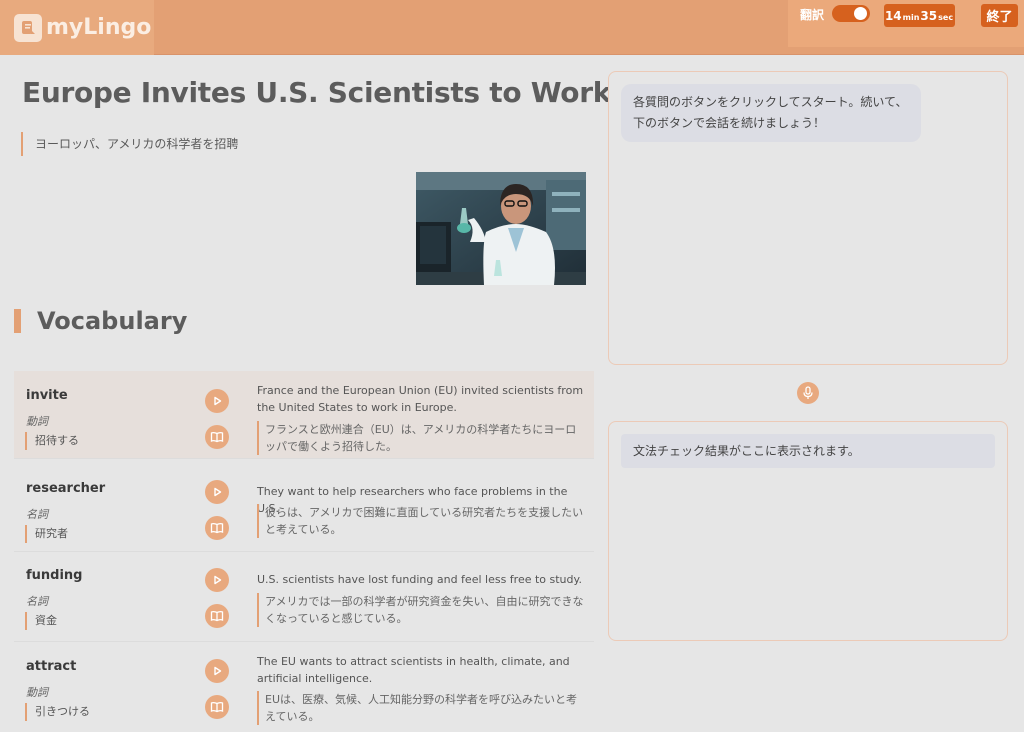 The image size is (1024, 732). Describe the element at coordinates (51, 666) in the screenshot. I see `vocab-word: attract` at that location.